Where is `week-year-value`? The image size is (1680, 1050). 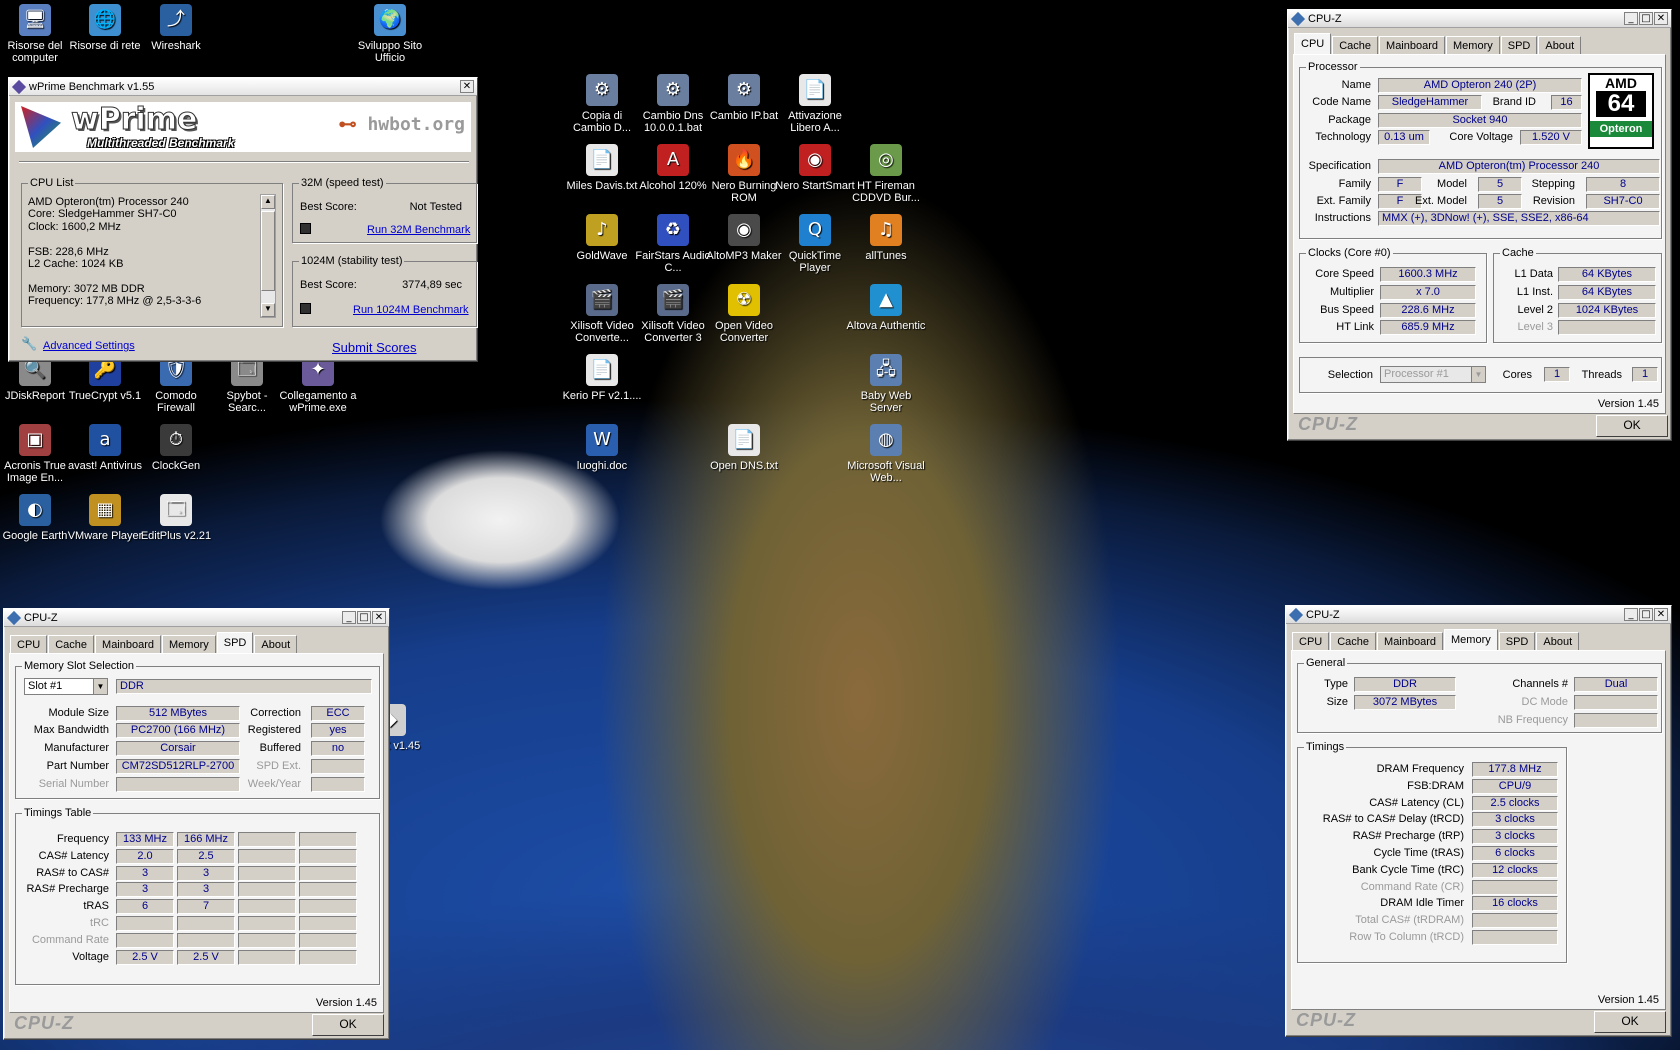 week-year-value is located at coordinates (338, 784).